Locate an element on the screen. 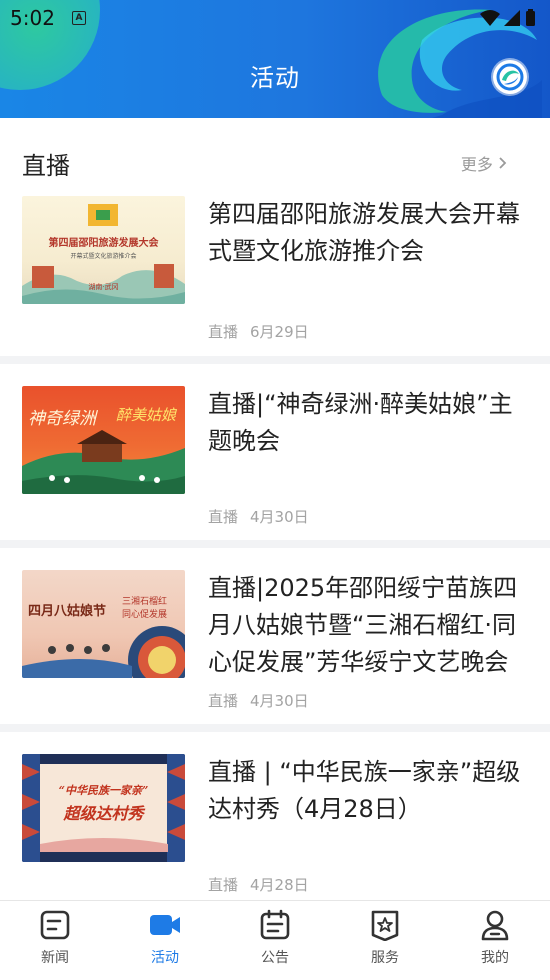  item-title: 直播 | “中华民族一家亲”超级达村秀（4月28日） is located at coordinates (364, 790).